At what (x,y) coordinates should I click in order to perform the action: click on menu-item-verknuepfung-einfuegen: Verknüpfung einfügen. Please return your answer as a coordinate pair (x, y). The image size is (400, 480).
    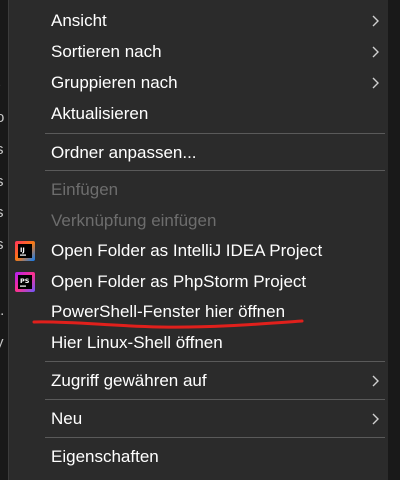
    Looking at the image, I should click on (200, 220).